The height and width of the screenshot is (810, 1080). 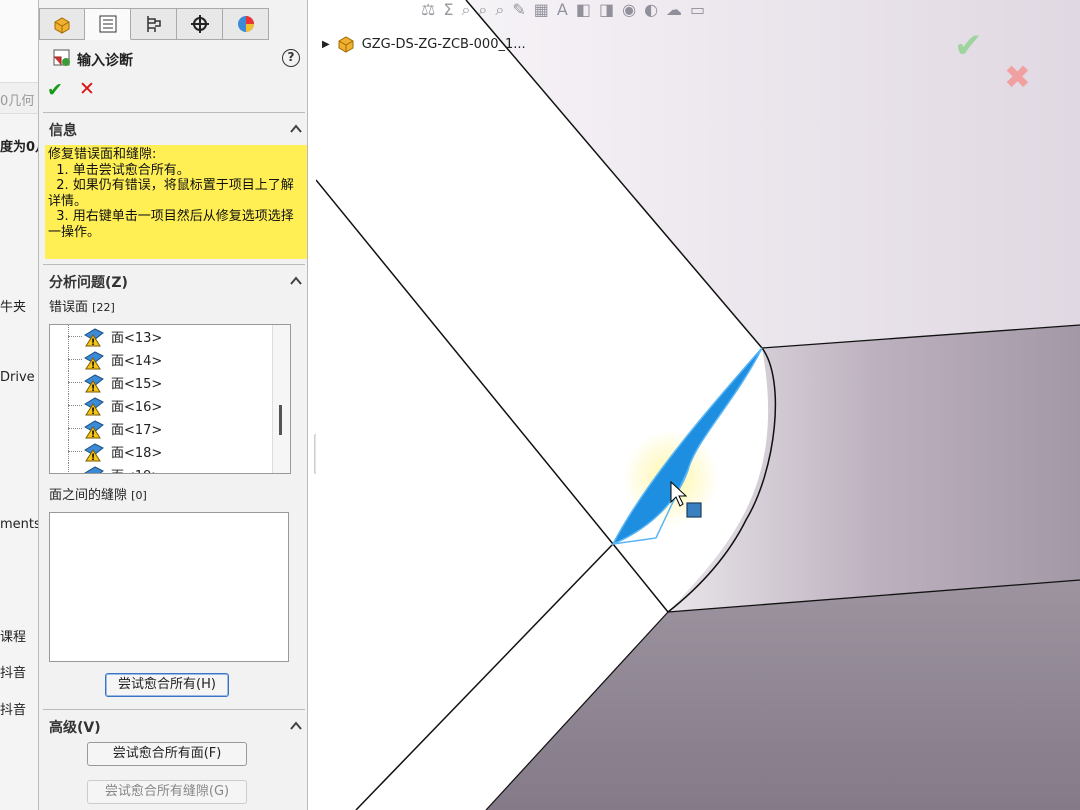 What do you see at coordinates (170, 382) in the screenshot?
I see `list-item: ! 面<15>` at bounding box center [170, 382].